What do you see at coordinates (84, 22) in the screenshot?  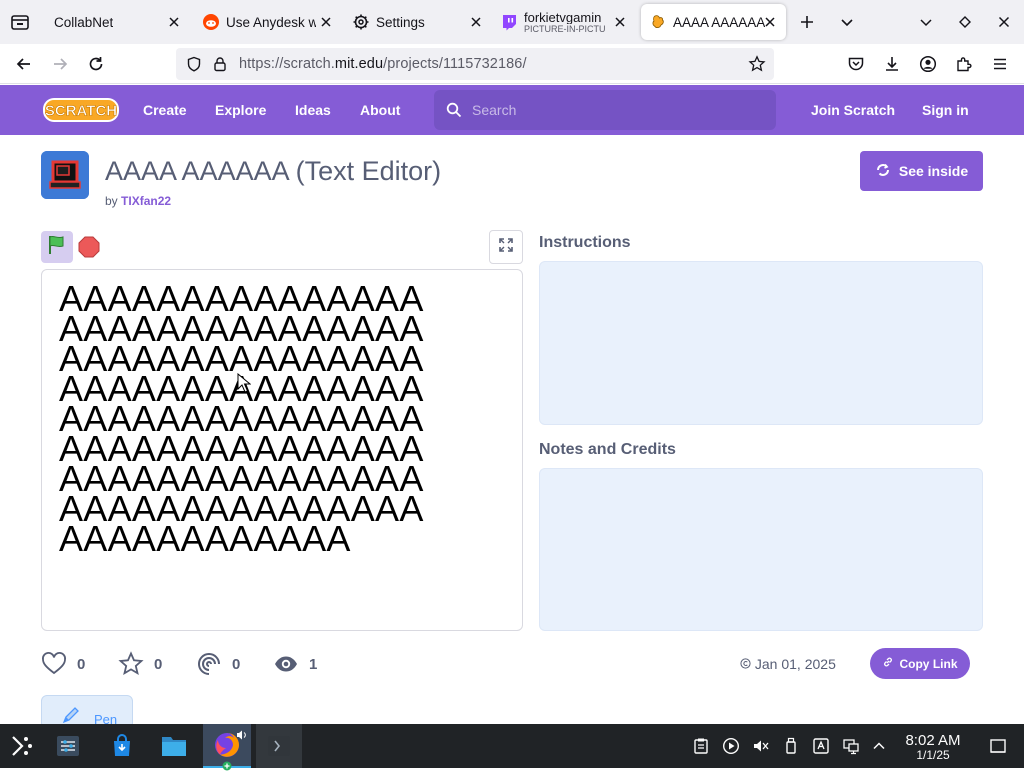 I see `tab-title: CollabNet` at bounding box center [84, 22].